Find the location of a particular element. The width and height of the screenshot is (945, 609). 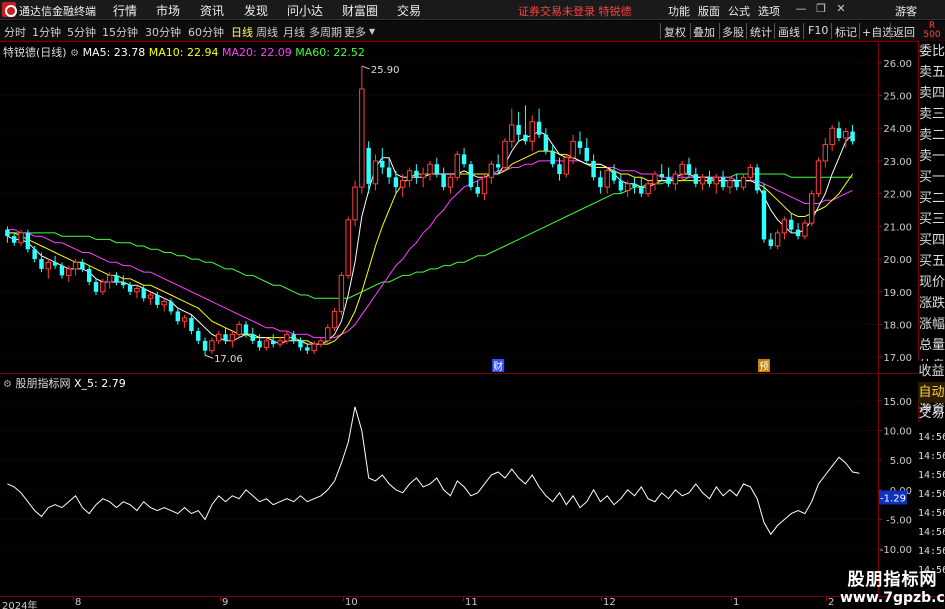

ind-y-tick-label: 15.00 is located at coordinates (897, 402).